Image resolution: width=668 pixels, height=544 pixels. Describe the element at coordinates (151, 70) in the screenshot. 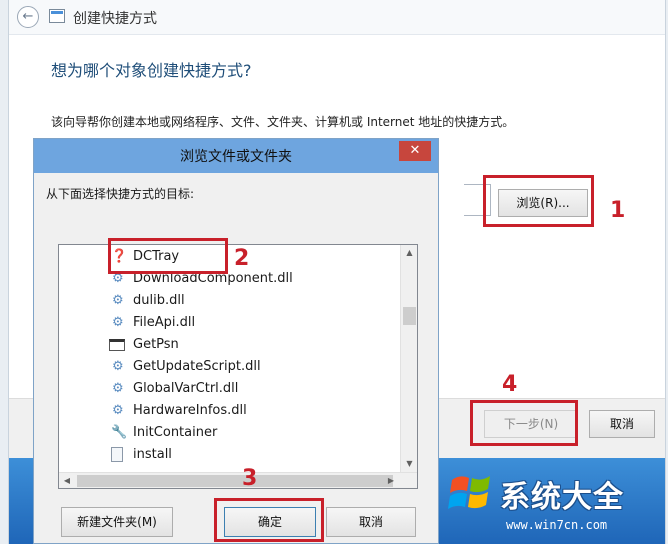

I see `wizard-heading: 想为哪个对象创建快捷方式?` at that location.